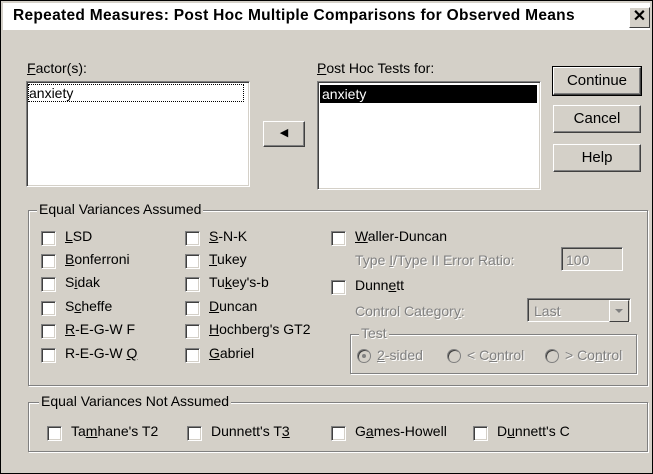  I want to click on less-than-control-radio, so click(454, 356).